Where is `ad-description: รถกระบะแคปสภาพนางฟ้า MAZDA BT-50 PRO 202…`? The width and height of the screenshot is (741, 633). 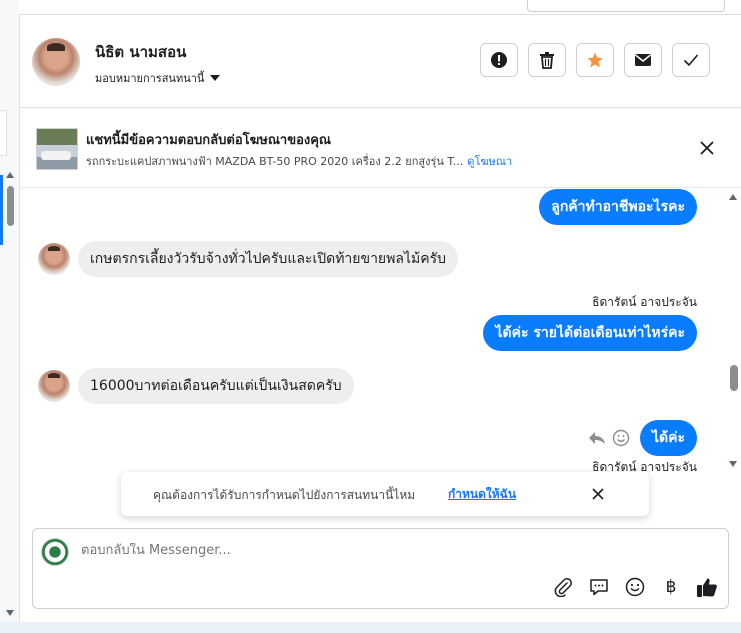 ad-description: รถกระบะแคปสภาพนางฟ้า MAZDA BT-50 PRO 202… is located at coordinates (275, 161).